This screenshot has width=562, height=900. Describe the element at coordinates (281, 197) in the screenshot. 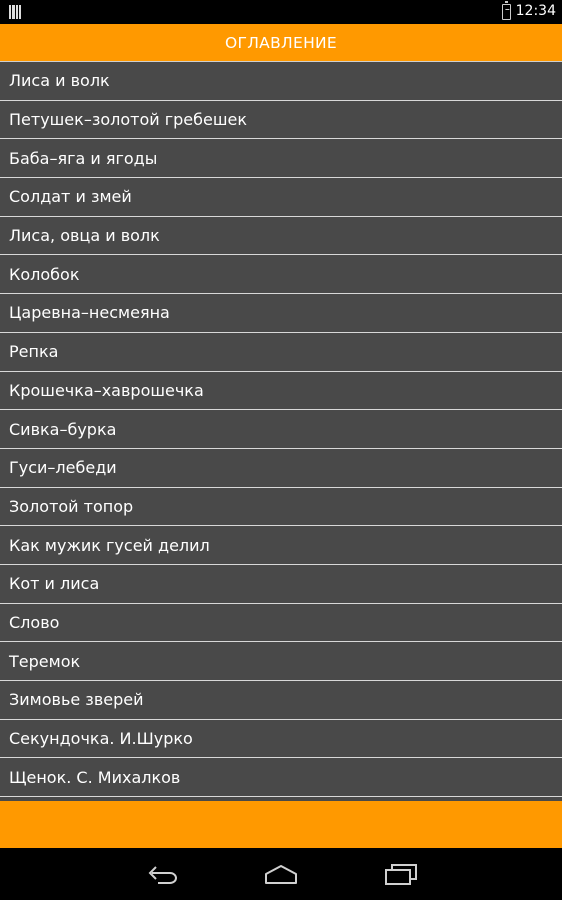

I see `list-item: Солдат и змей` at that location.